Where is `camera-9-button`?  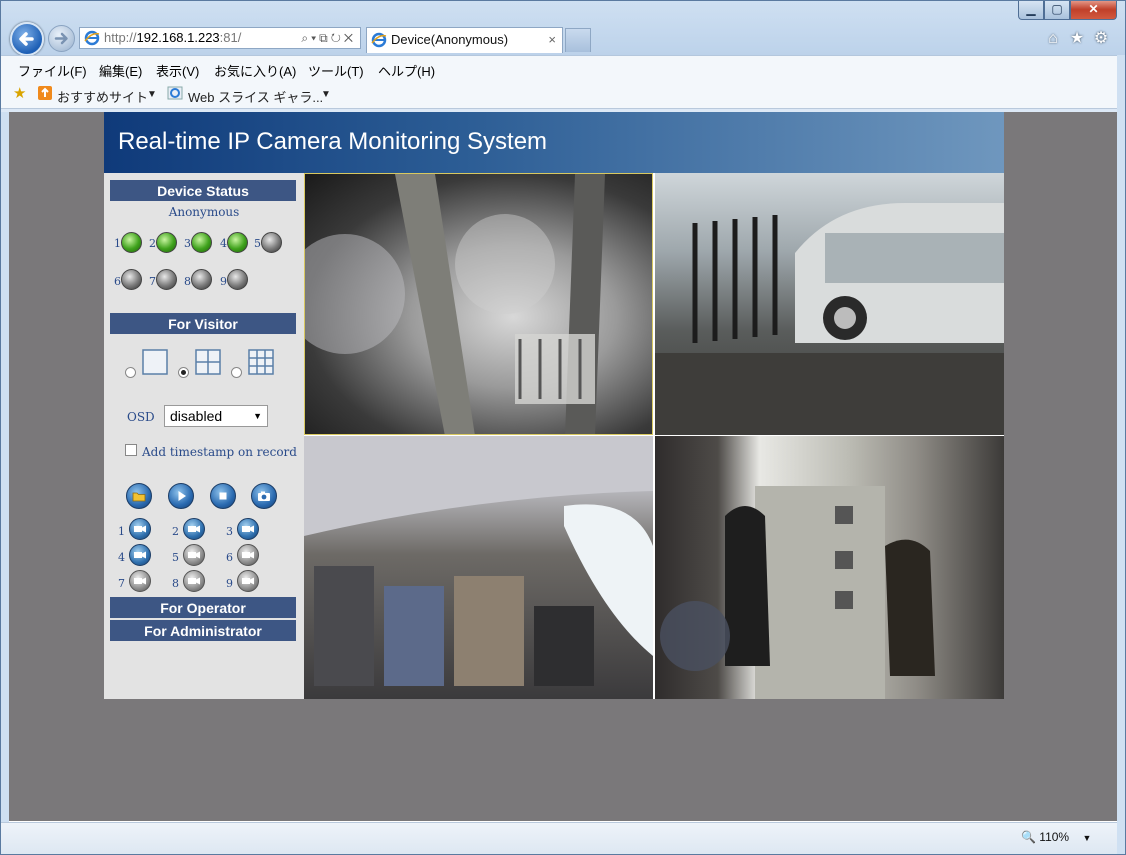
camera-9-button is located at coordinates (248, 581).